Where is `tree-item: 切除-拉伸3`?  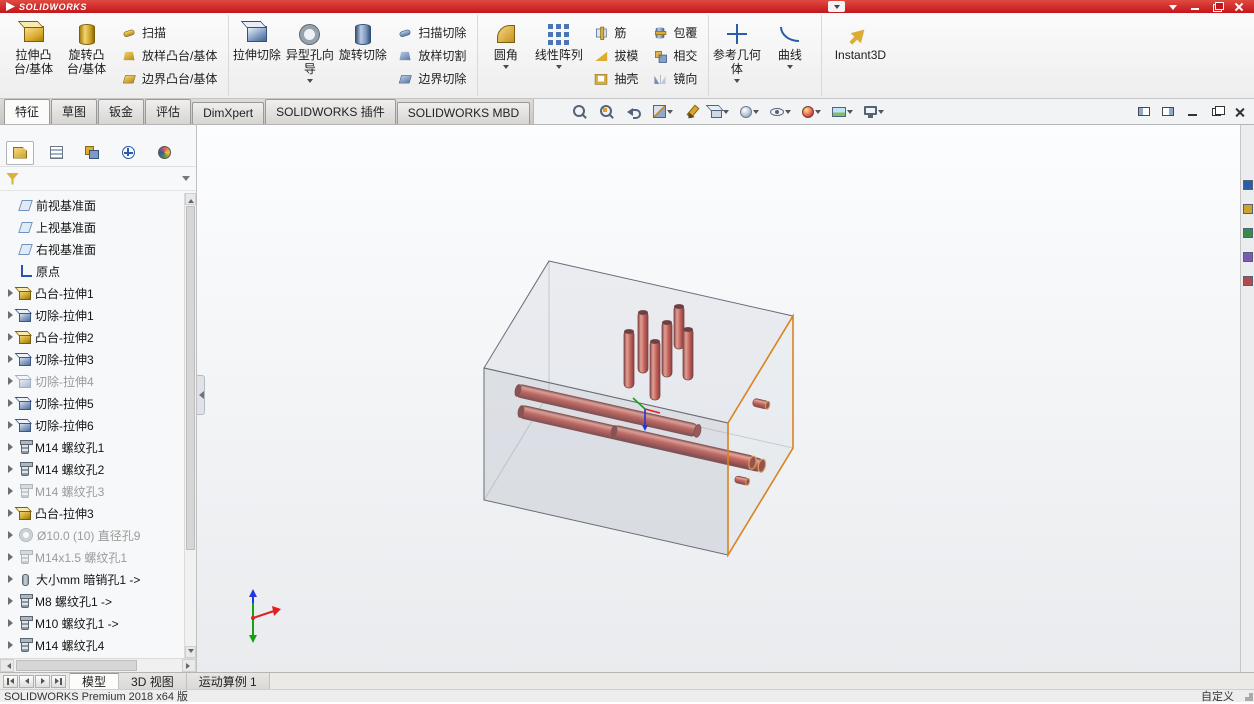
tree-item: 切除-拉伸3 is located at coordinates (99, 359).